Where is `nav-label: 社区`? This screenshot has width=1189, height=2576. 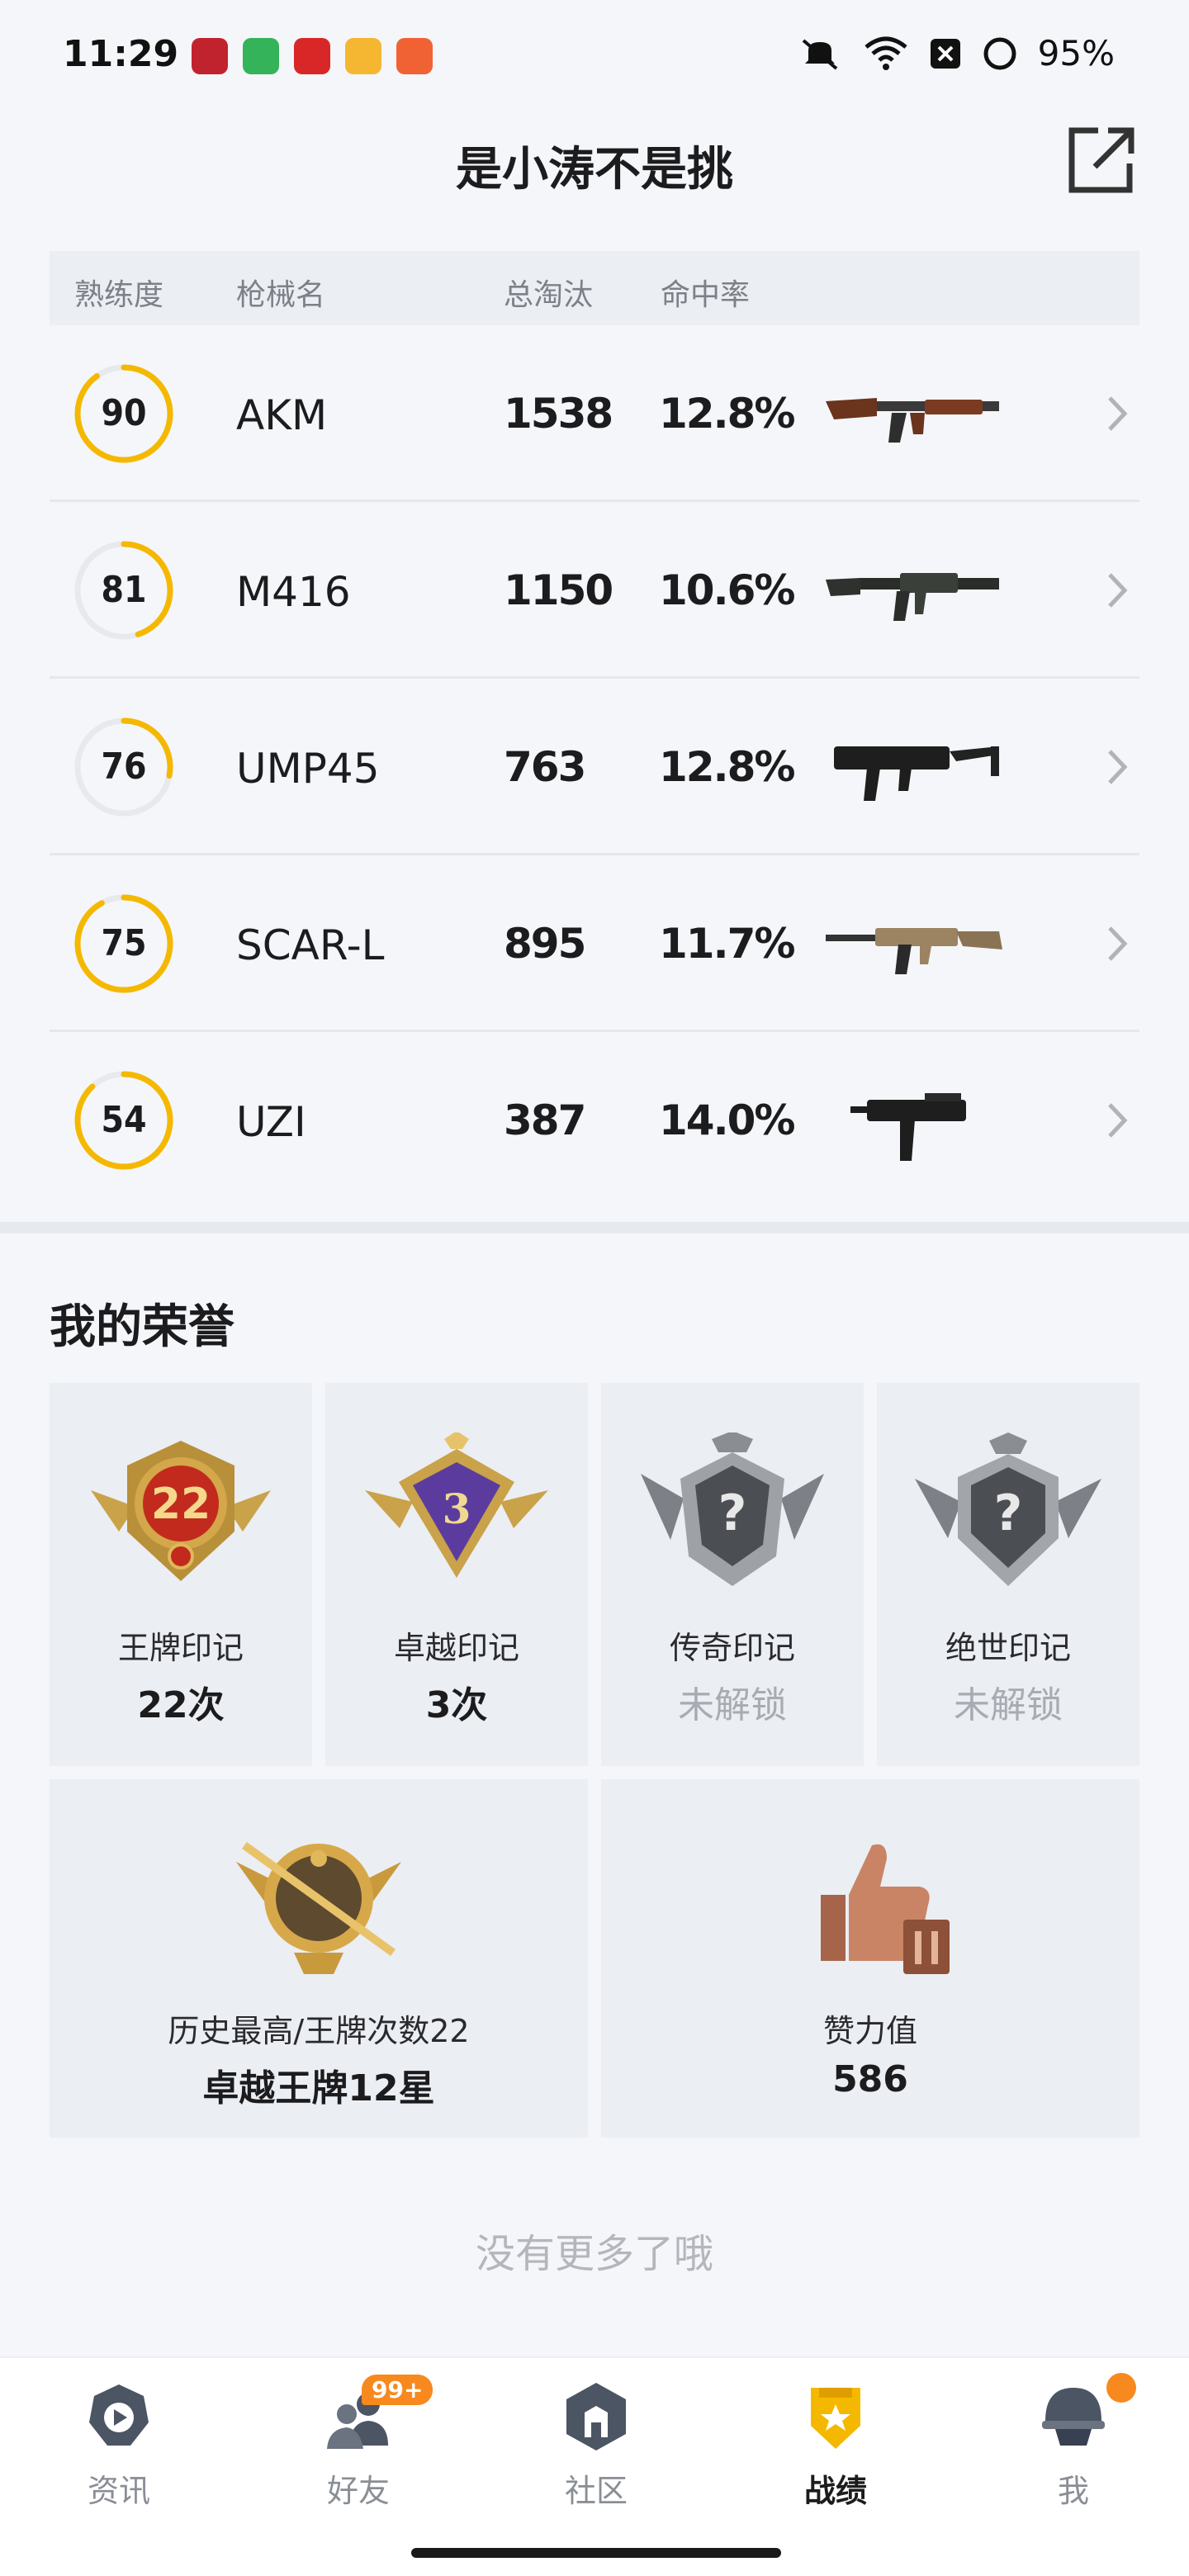 nav-label: 社区 is located at coordinates (596, 2491).